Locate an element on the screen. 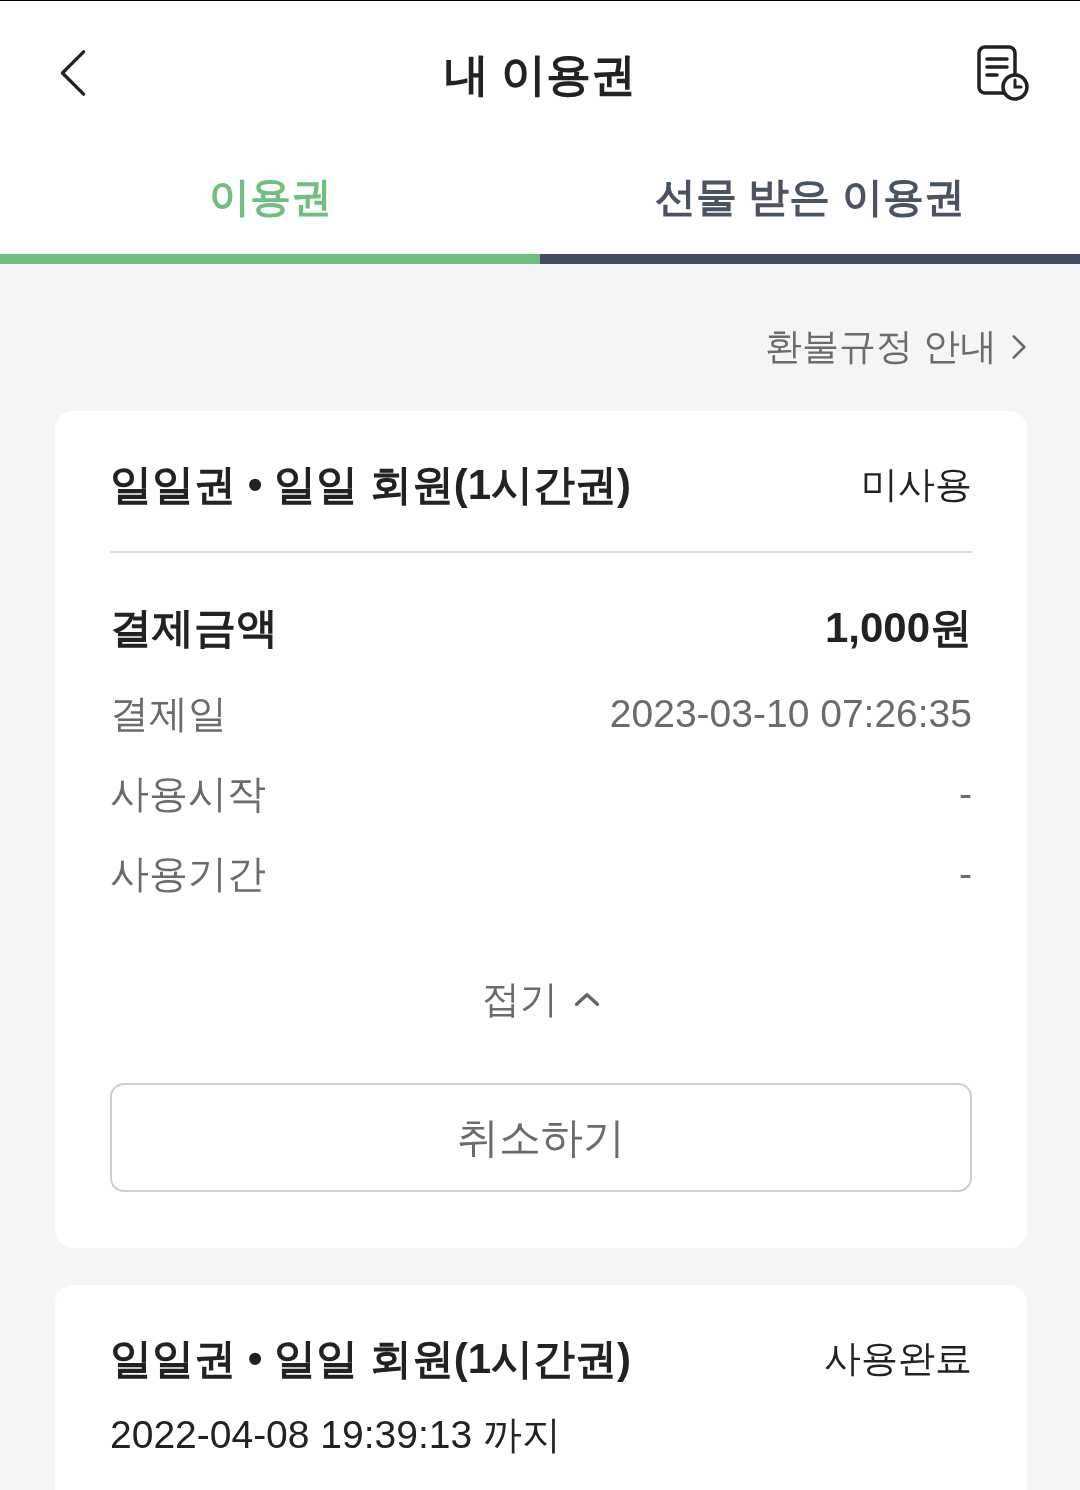 The height and width of the screenshot is (1490, 1080). chevron-right-icon is located at coordinates (1019, 347).